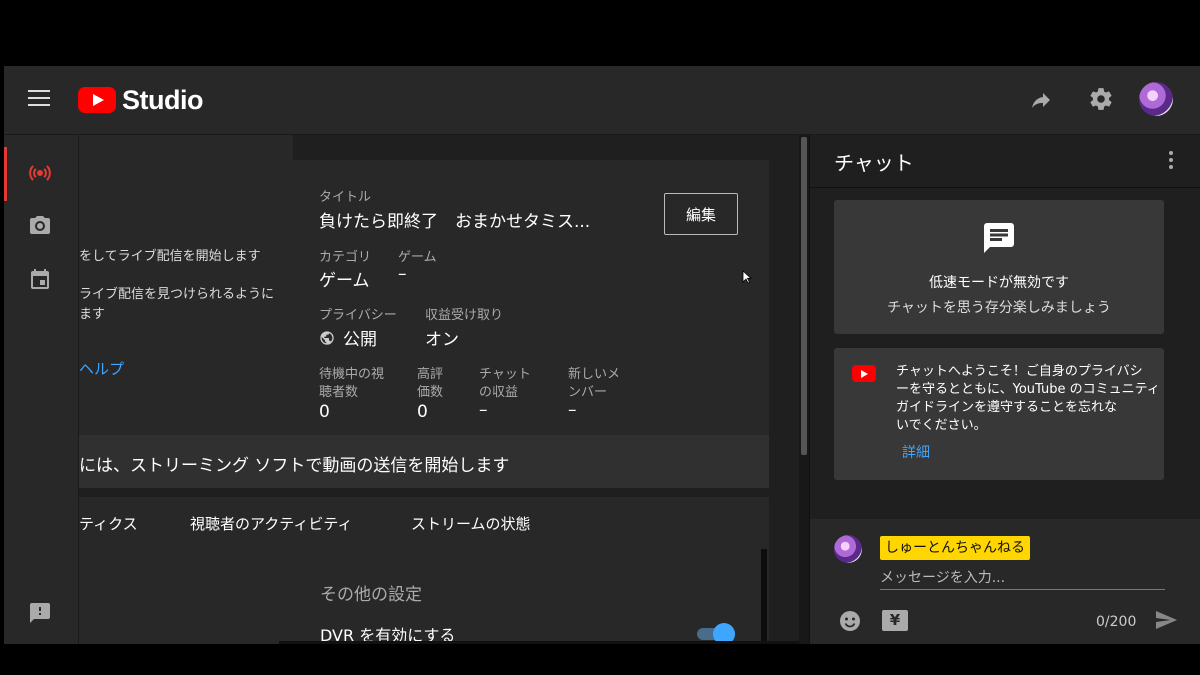 The height and width of the screenshot is (675, 1200). I want to click on youtube-icon, so click(864, 373).